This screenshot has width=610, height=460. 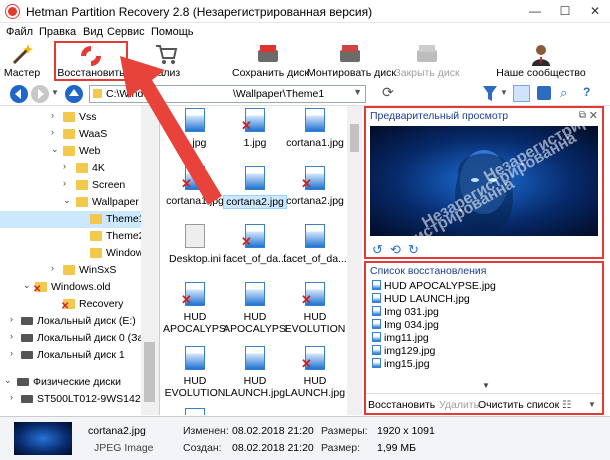 What do you see at coordinates (70, 382) in the screenshot?
I see `tree-item-physical-disks: ⌄ Физические диски` at bounding box center [70, 382].